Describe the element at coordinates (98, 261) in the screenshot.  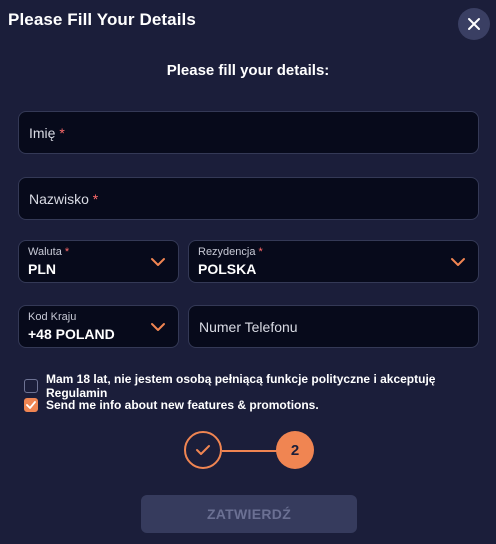
I see `currency-select: Waluta * PLN` at that location.